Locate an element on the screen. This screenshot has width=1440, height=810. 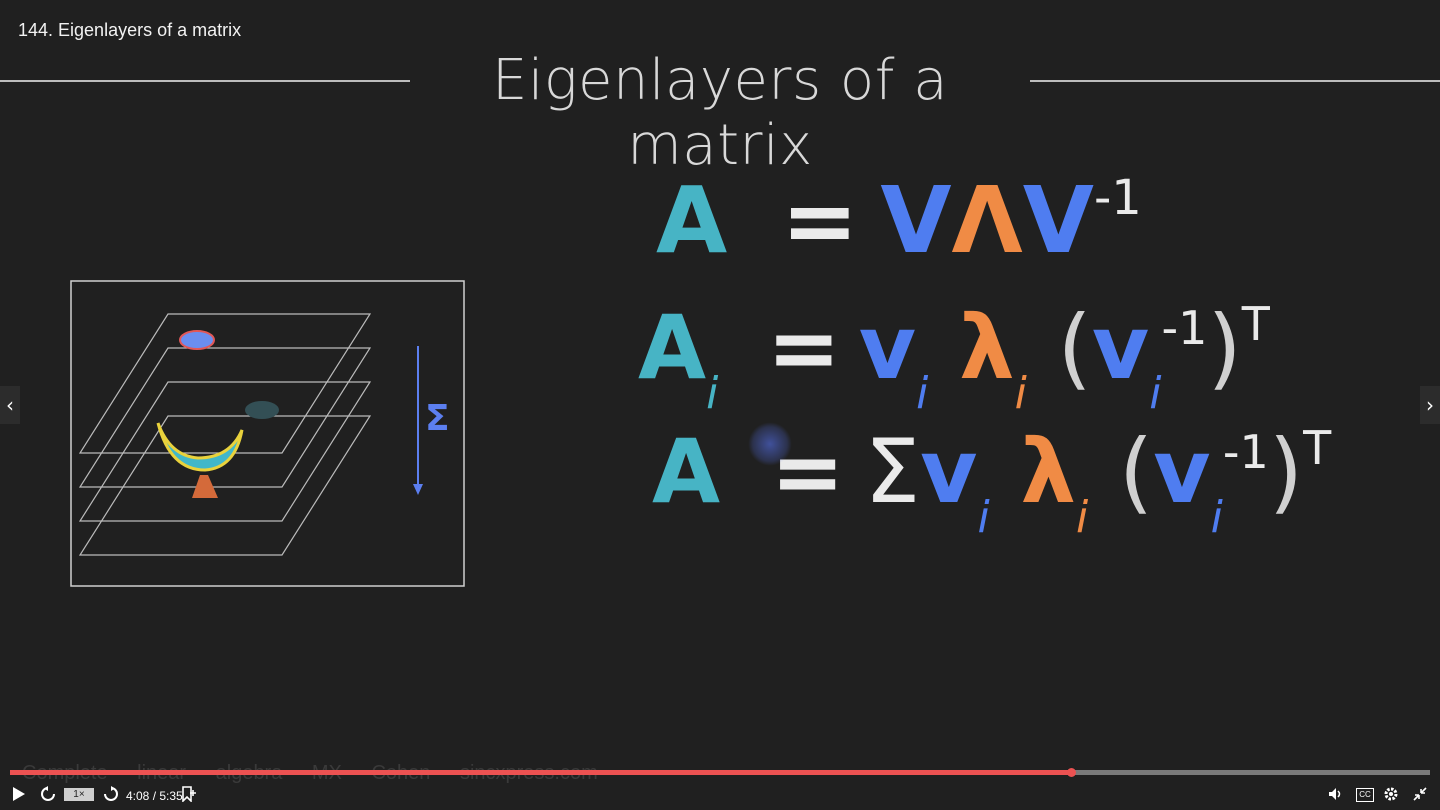
progress-bar is located at coordinates (720, 772).